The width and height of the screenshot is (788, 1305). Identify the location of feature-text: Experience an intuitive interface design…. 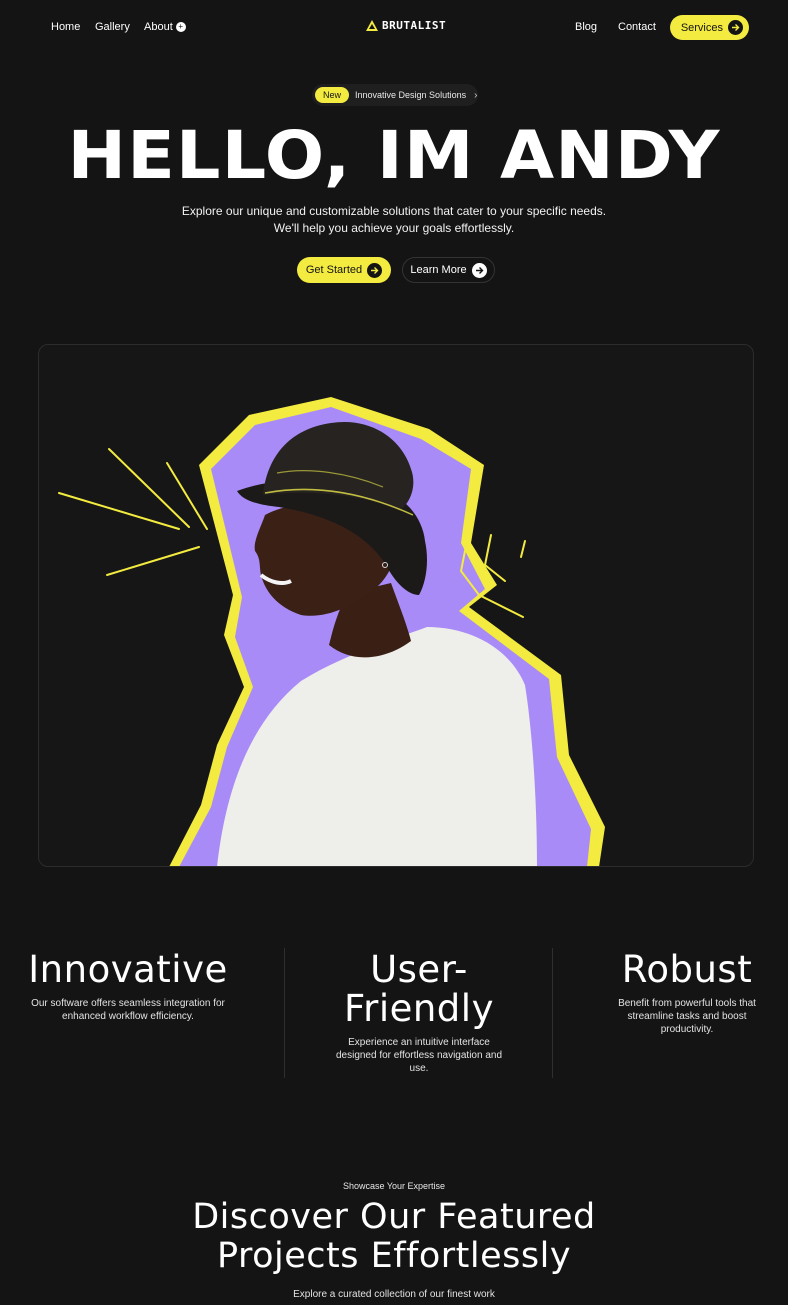
(419, 1055).